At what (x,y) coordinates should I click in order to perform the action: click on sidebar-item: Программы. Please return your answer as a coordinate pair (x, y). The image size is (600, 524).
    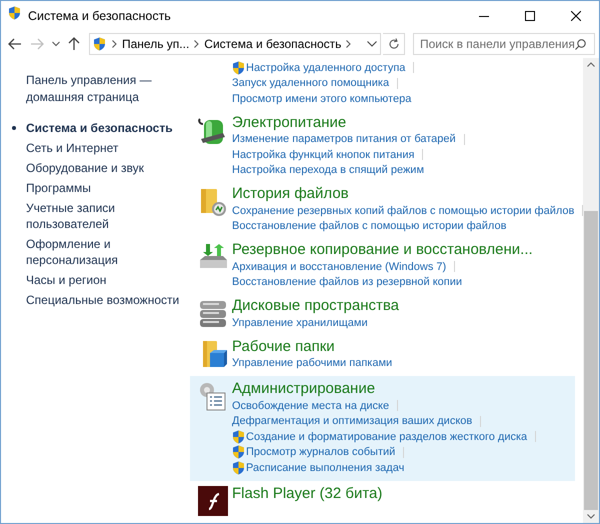
    Looking at the image, I should click on (108, 188).